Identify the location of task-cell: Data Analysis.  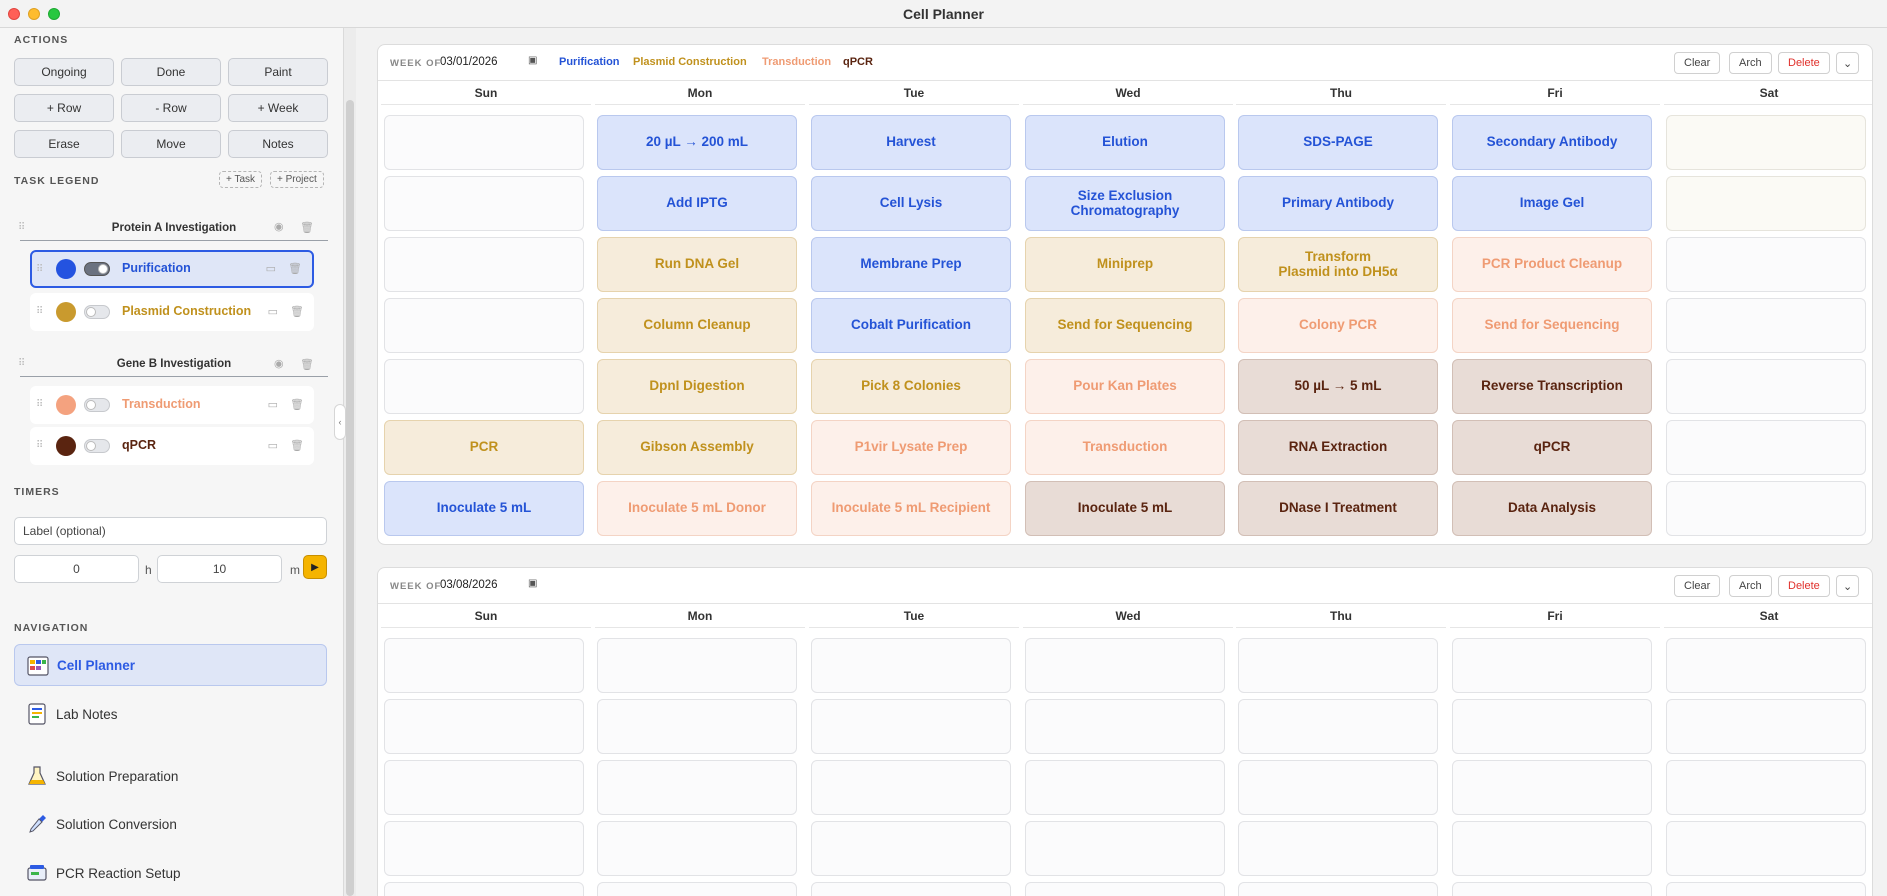
(1552, 508).